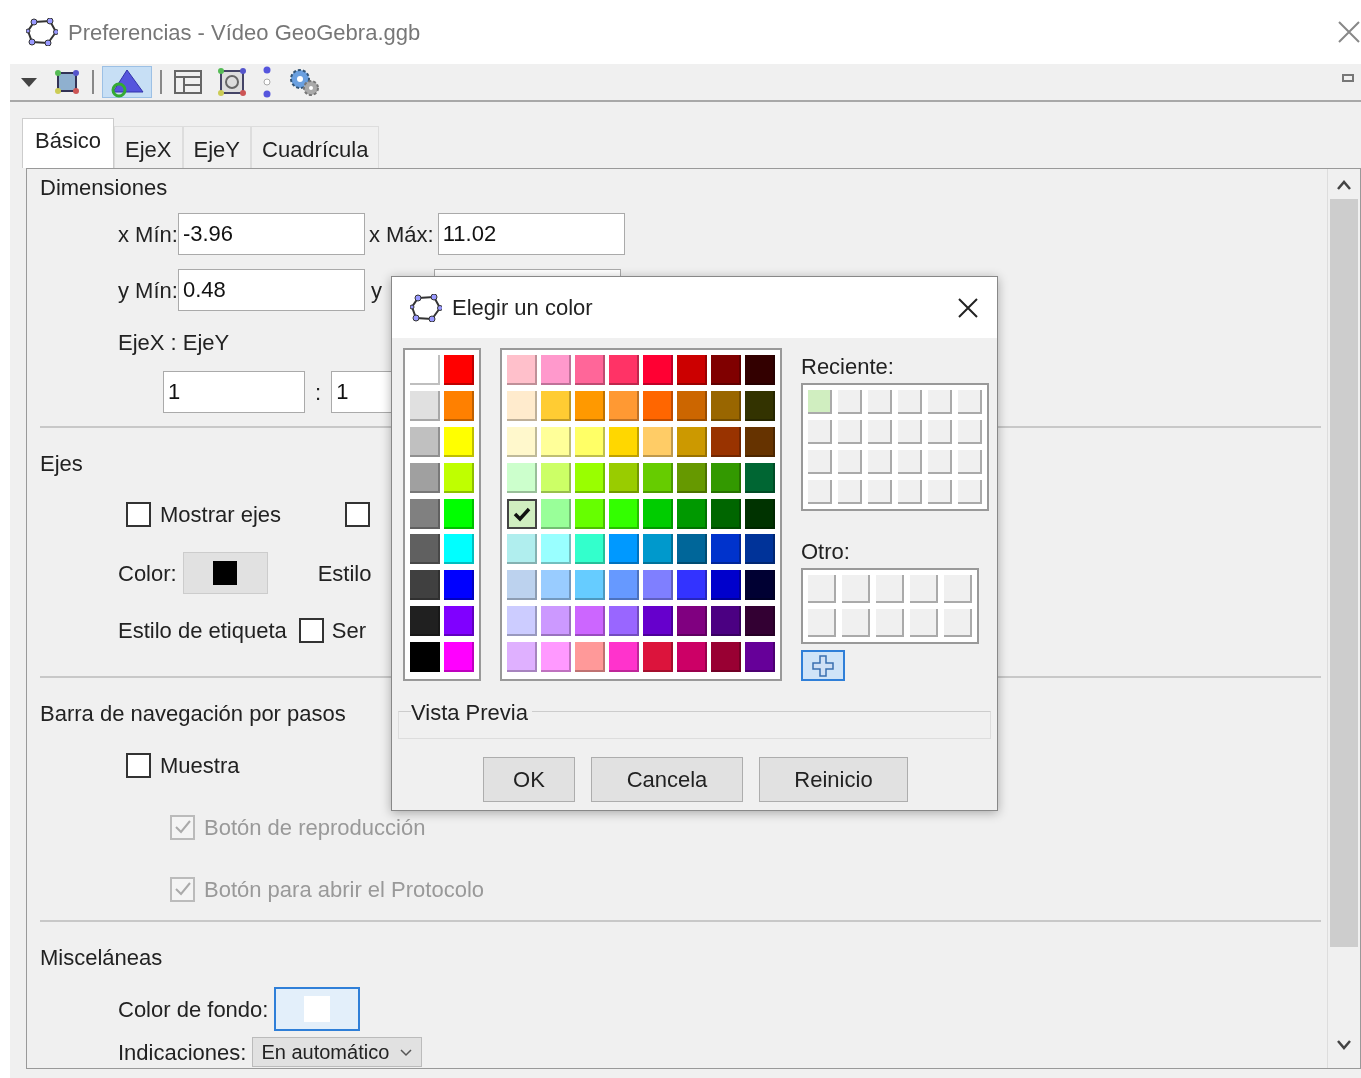 The height and width of the screenshot is (1078, 1361). What do you see at coordinates (68, 143) in the screenshot?
I see `tab: Básico` at bounding box center [68, 143].